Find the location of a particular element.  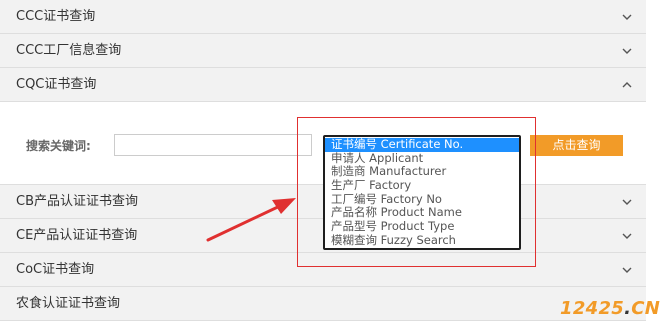

watermark-number: 12425 is located at coordinates (592, 308).